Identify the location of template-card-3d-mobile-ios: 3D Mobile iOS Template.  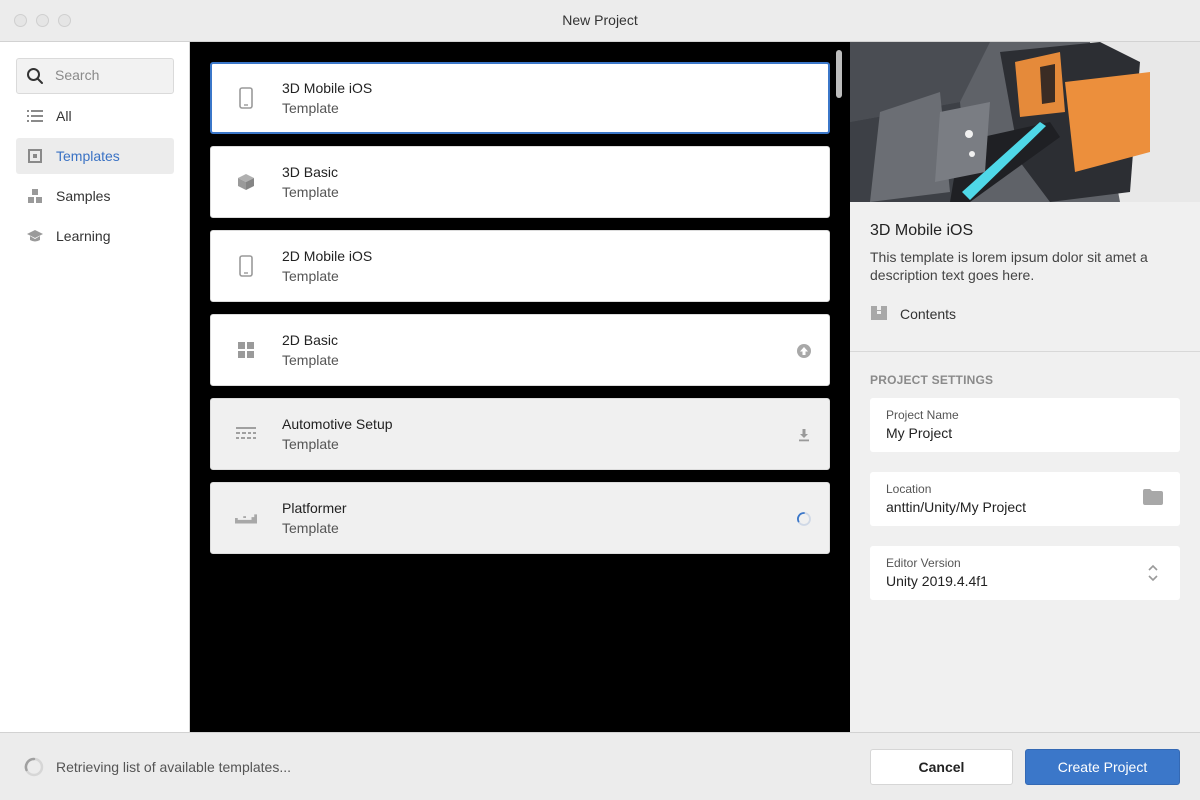
(520, 98).